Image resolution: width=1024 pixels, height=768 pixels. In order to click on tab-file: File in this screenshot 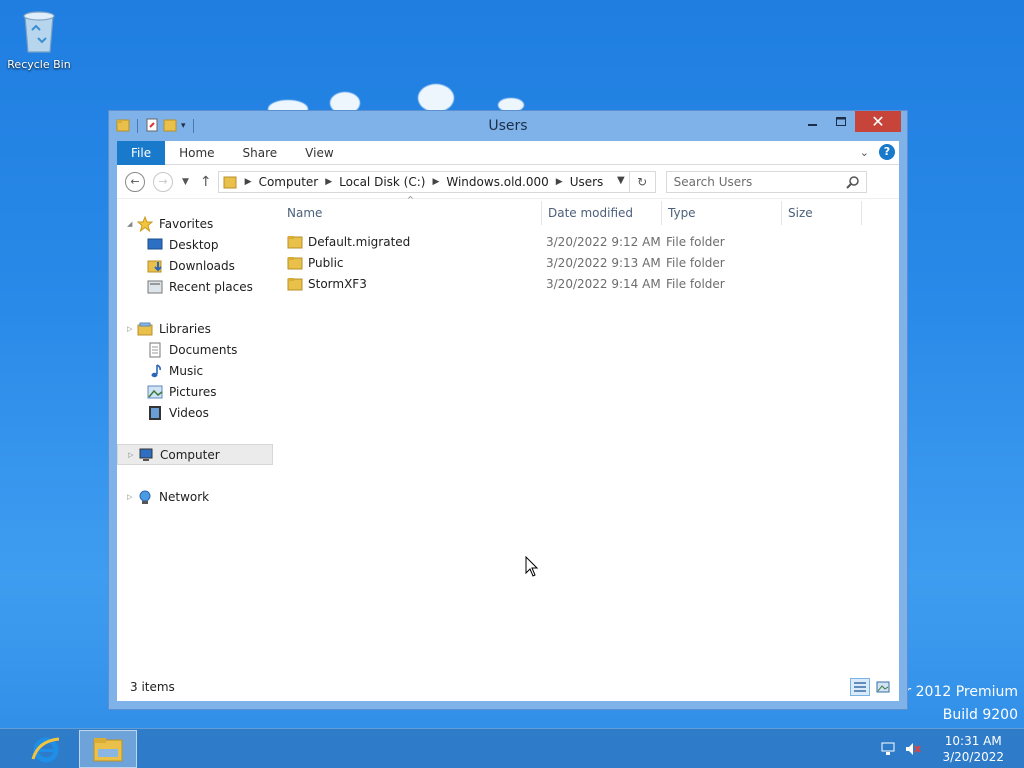, I will do `click(141, 152)`.